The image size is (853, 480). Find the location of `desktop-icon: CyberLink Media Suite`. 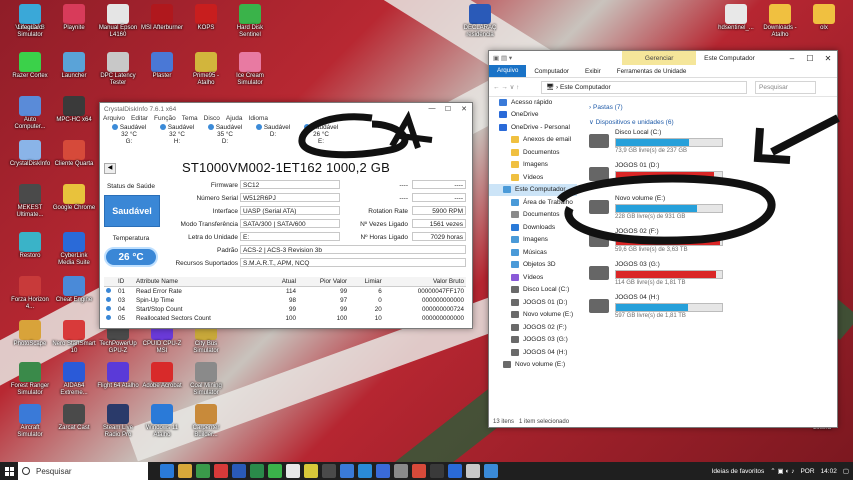

desktop-icon: CyberLink Media Suite is located at coordinates (74, 249).